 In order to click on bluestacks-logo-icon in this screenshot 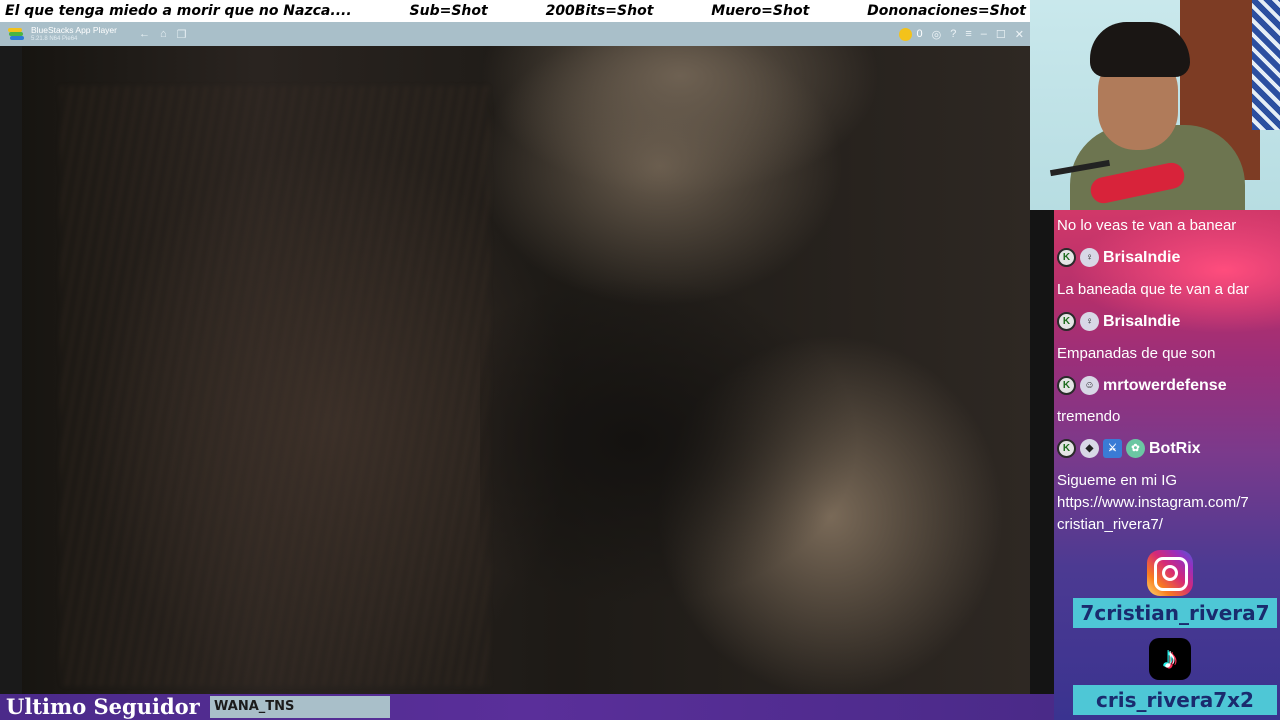, I will do `click(16, 34)`.